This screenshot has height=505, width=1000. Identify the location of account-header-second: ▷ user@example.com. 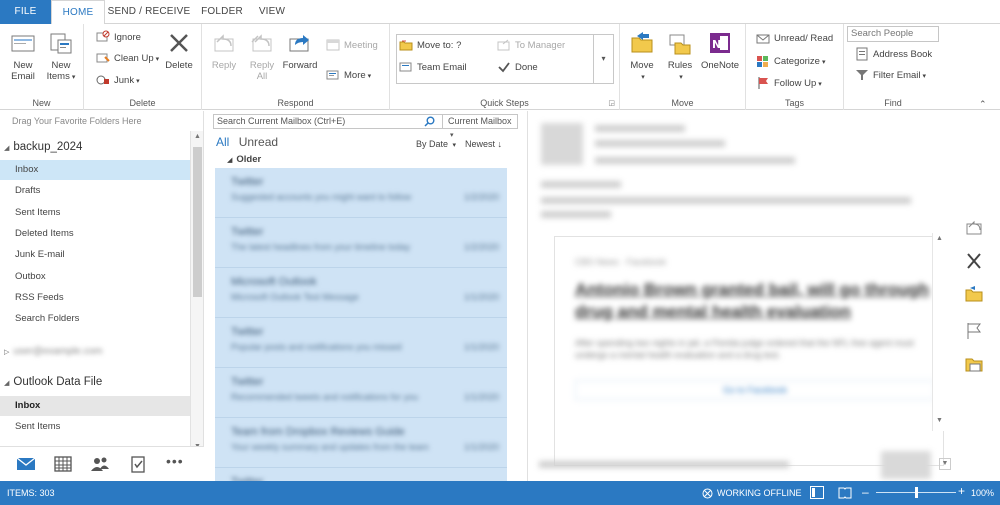
(53, 351).